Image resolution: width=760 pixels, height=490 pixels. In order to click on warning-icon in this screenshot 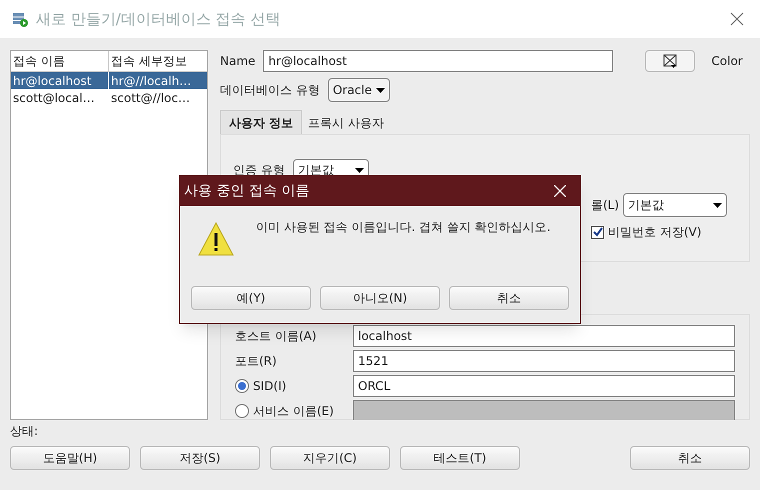, I will do `click(216, 239)`.